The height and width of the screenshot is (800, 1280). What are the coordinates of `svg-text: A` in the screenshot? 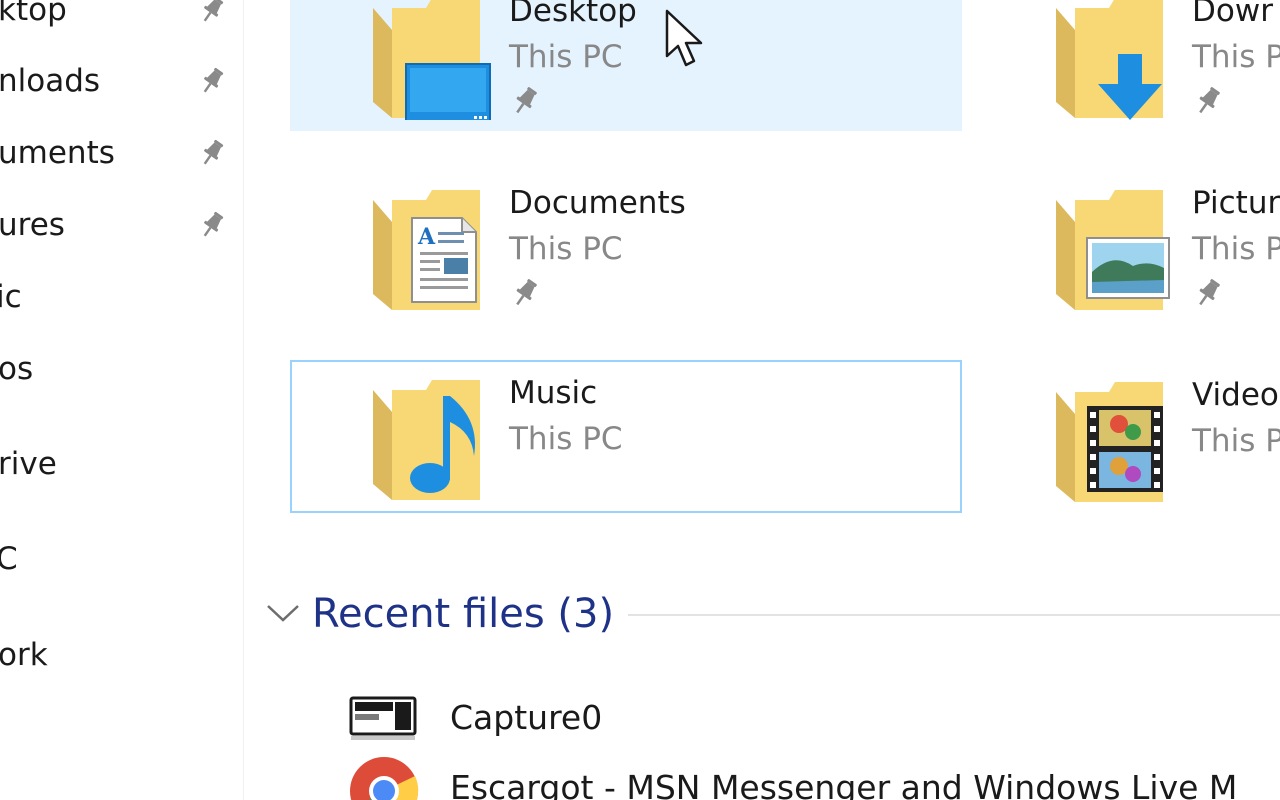 It's located at (426, 237).